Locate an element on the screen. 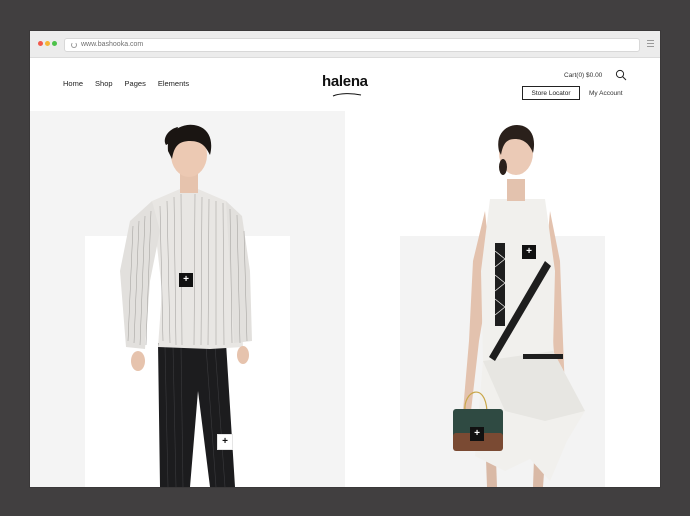 The image size is (690, 516). product-hotspot-shirt: + is located at coordinates (186, 280).